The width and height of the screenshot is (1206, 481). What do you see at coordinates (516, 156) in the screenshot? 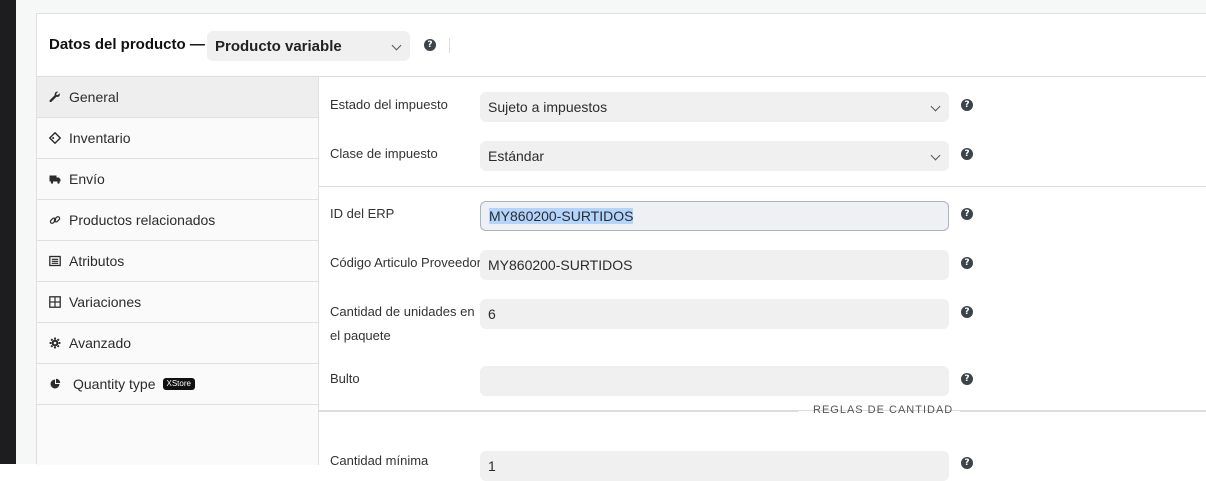
I see `tax-class-value: Estándar` at bounding box center [516, 156].